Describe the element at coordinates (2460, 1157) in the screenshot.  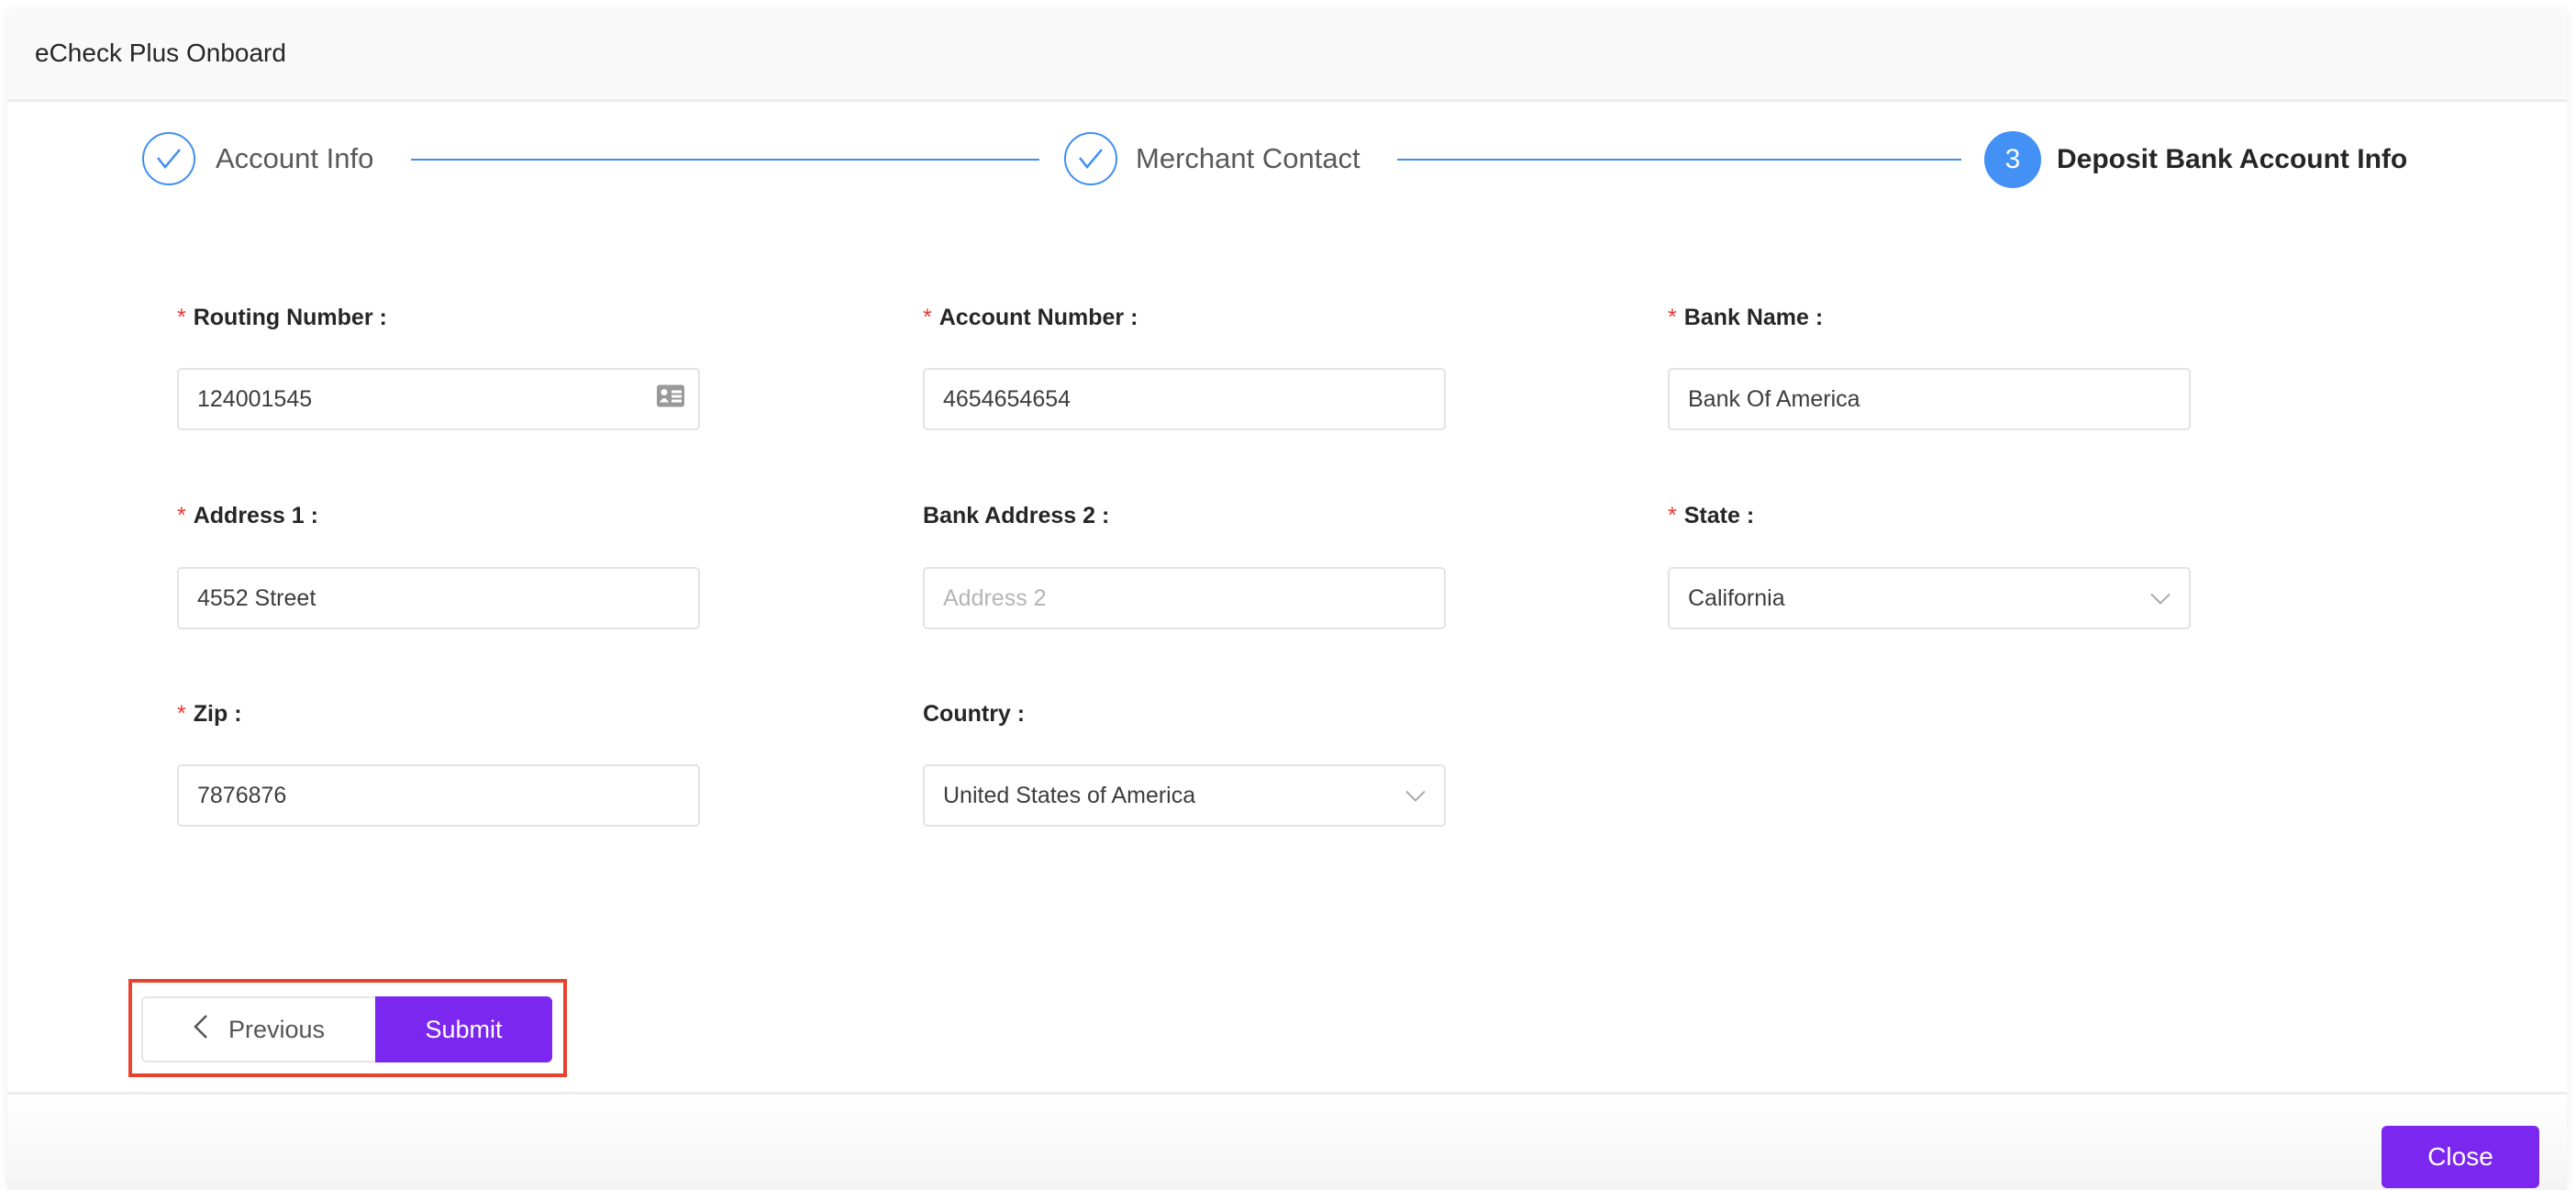
I see `close-button: Close` at that location.